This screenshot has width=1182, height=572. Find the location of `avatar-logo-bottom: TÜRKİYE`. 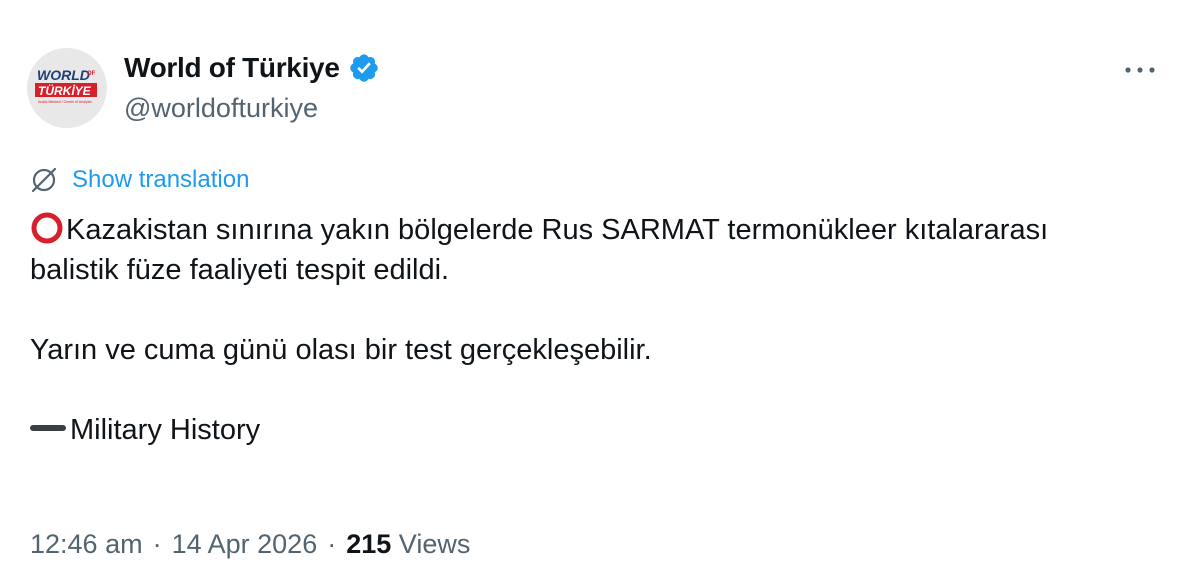

avatar-logo-bottom: TÜRKİYE is located at coordinates (65, 90).